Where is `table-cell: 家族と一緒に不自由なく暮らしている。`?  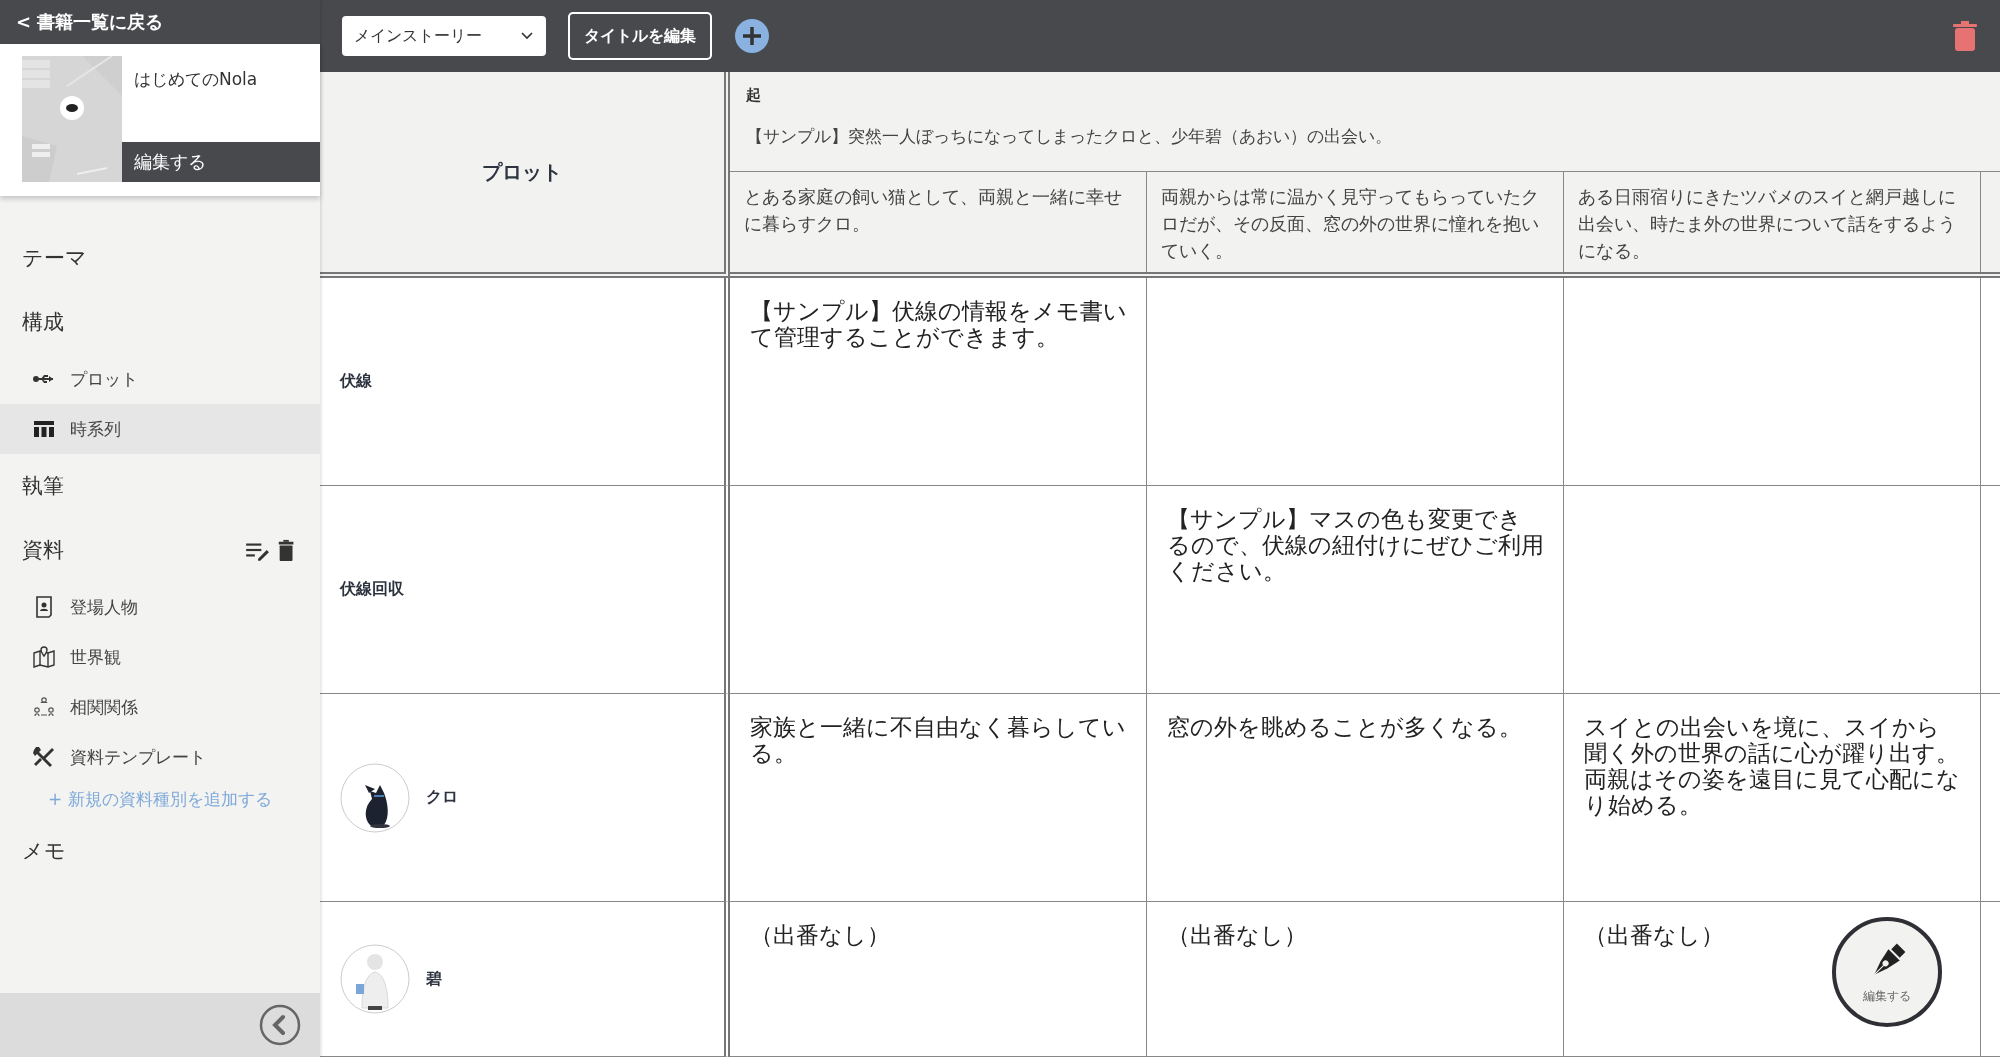 table-cell: 家族と一緒に不自由なく暮らしている。 is located at coordinates (938, 798).